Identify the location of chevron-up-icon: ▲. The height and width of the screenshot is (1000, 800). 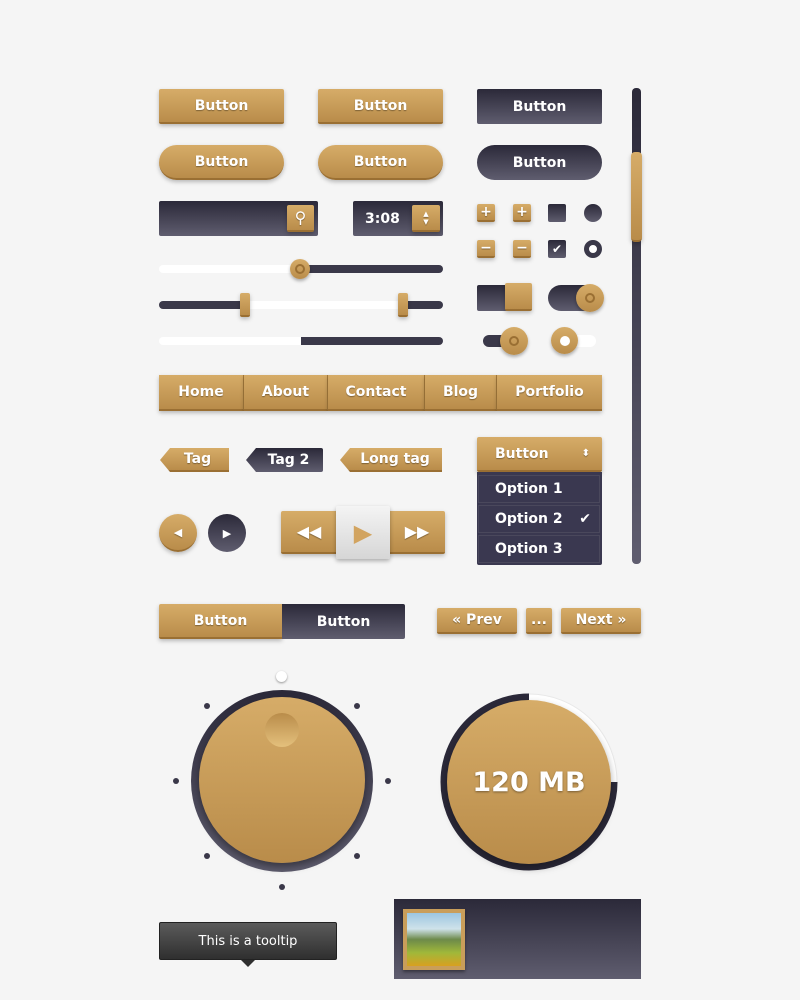
(426, 213).